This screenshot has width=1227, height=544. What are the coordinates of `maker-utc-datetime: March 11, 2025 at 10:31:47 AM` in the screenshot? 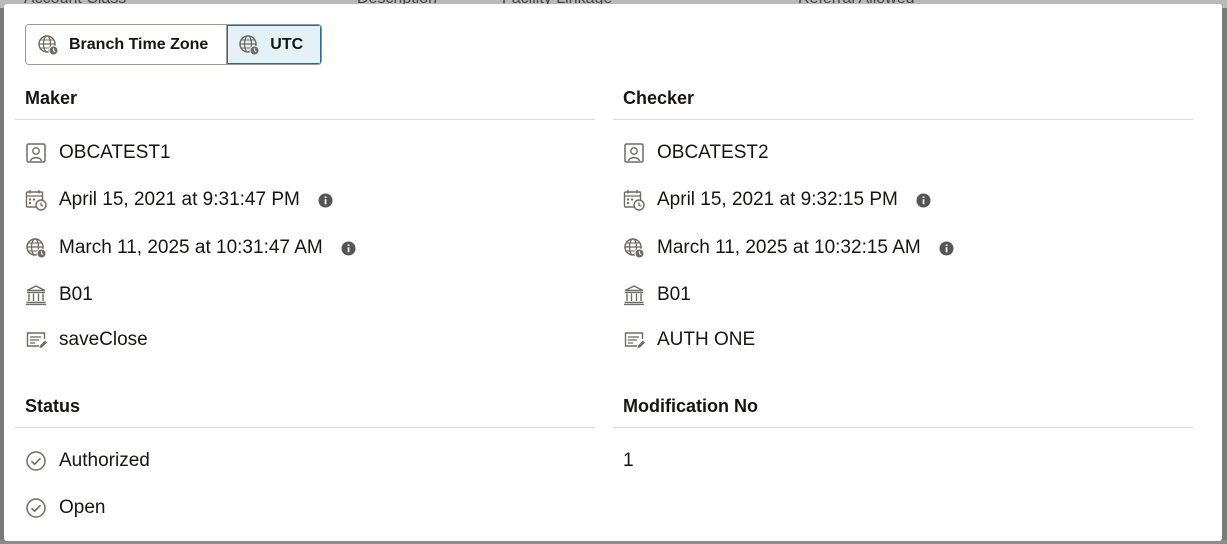 It's located at (191, 247).